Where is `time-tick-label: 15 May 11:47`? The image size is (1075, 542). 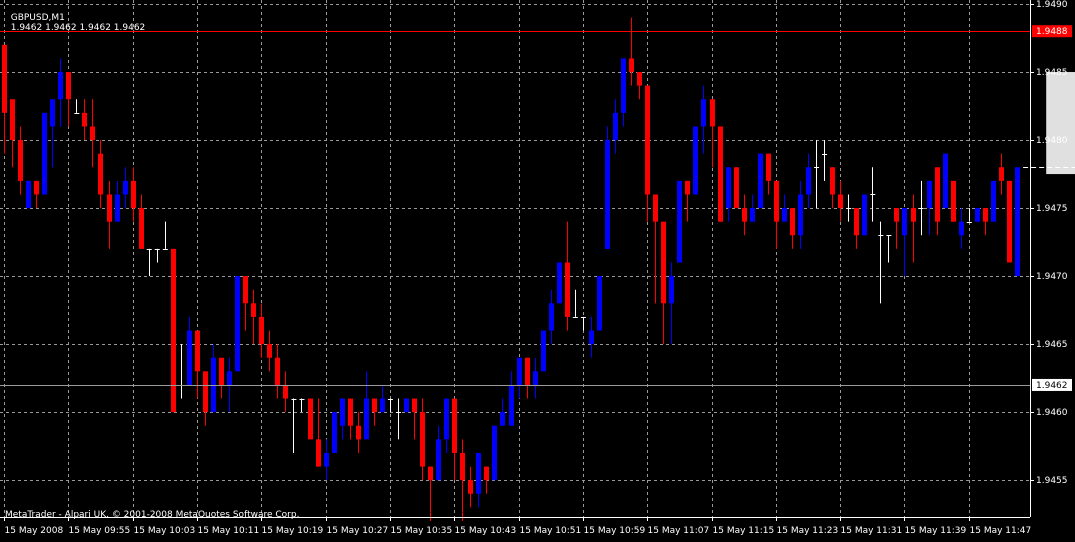 time-tick-label: 15 May 11:47 is located at coordinates (1001, 531).